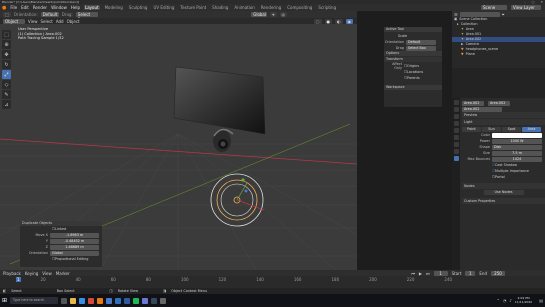  What do you see at coordinates (517, 153) in the screenshot?
I see `size-field: 7.5 m` at bounding box center [517, 153].